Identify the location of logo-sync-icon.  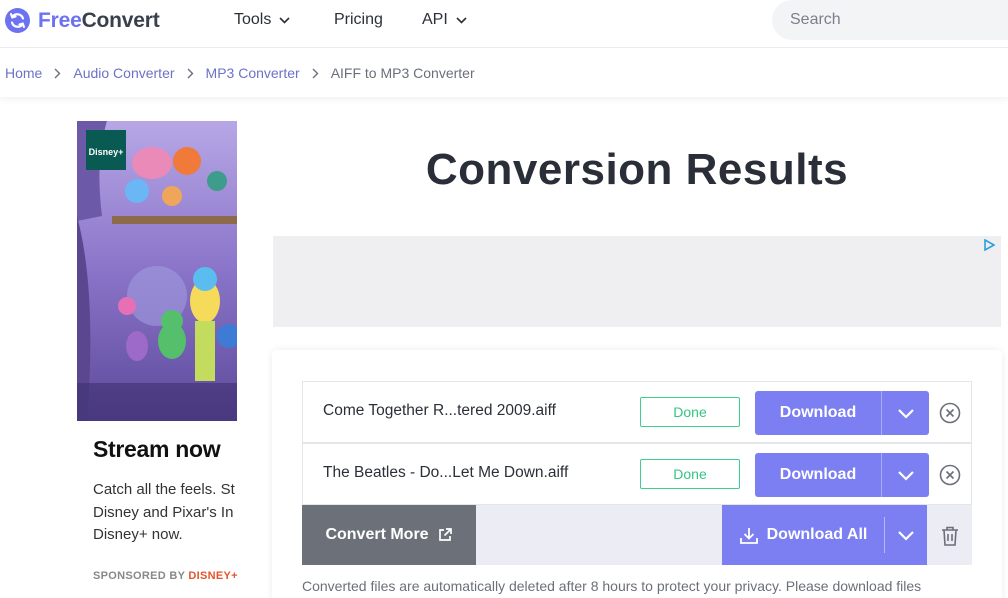
(17, 20).